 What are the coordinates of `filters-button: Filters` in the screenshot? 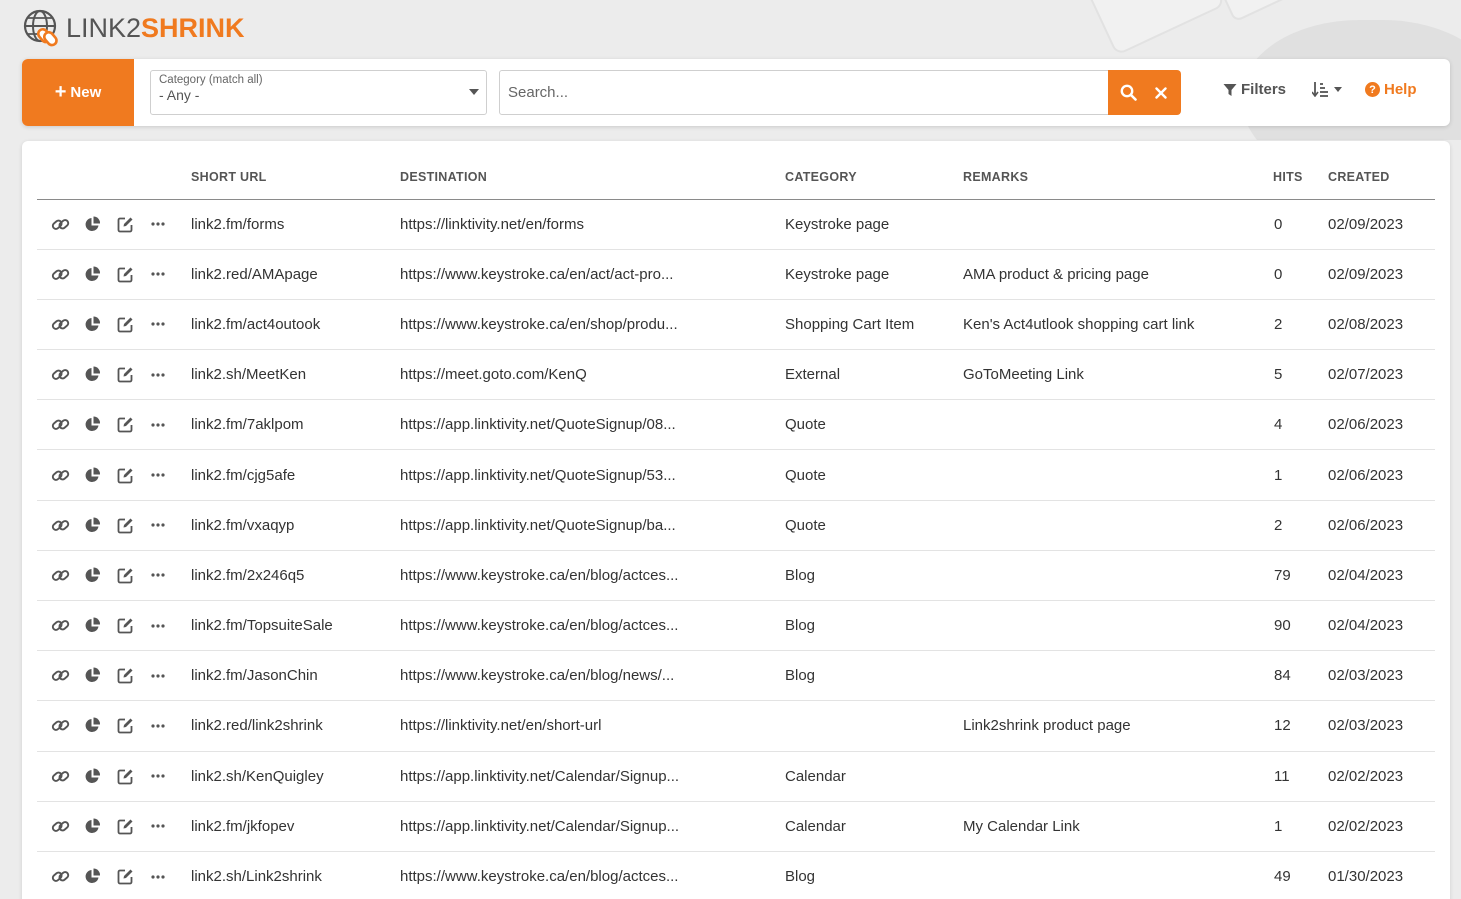 It's located at (1254, 89).